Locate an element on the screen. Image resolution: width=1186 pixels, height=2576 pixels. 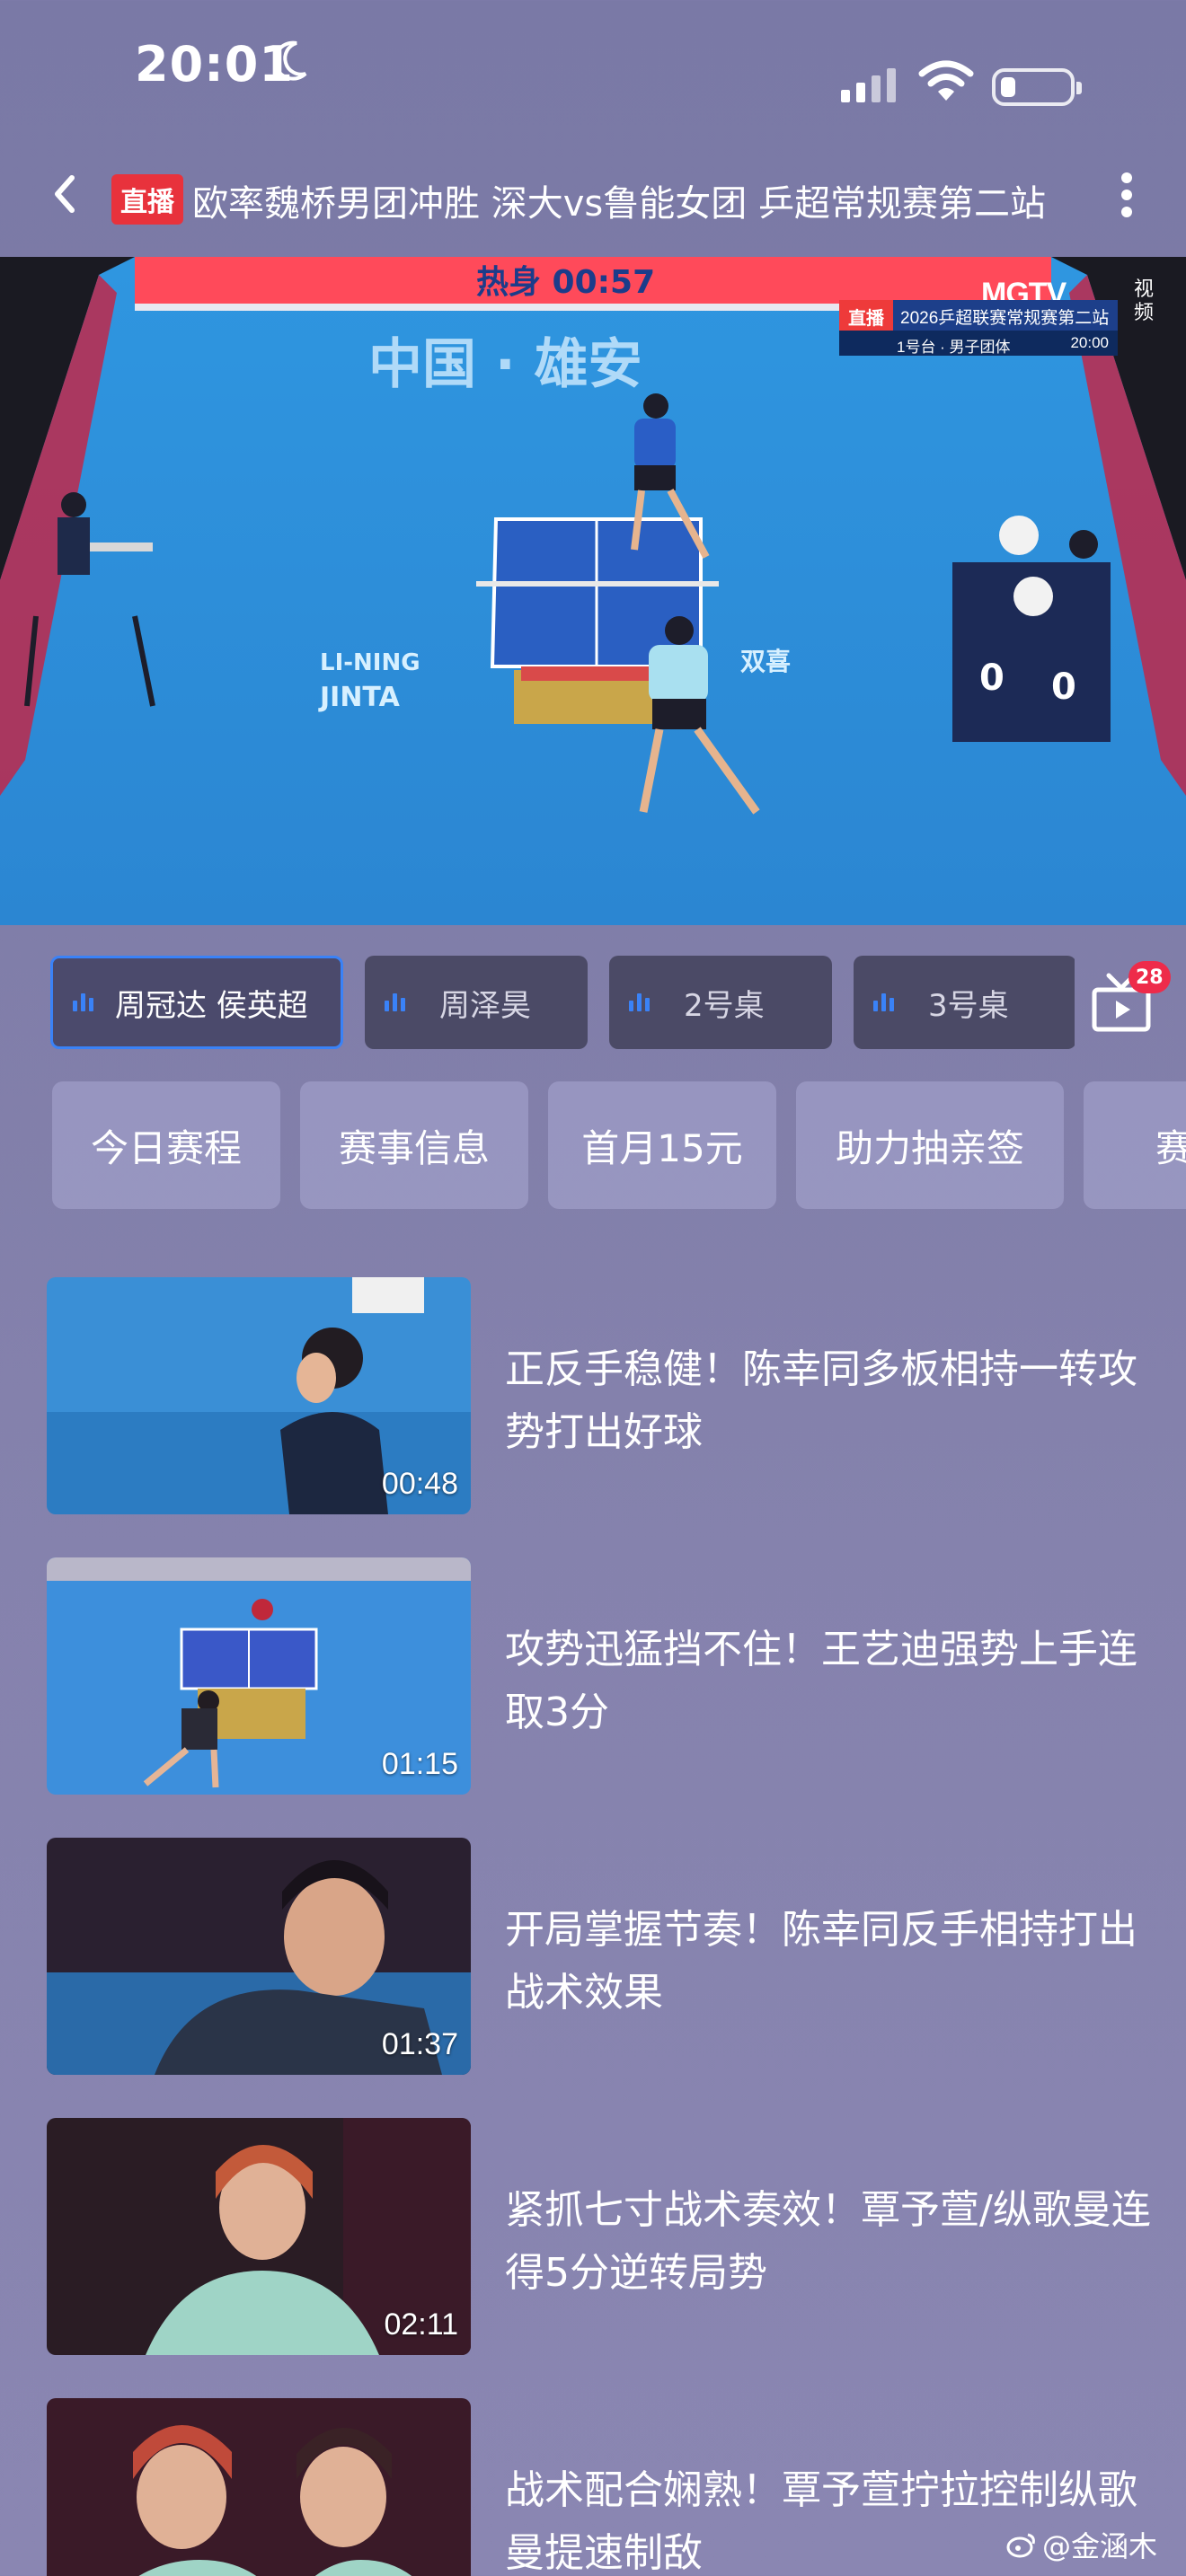
tag-pill-row: 今日赛程 赛事信息 首月15元 助力抽亲签 赛 is located at coordinates (619, 1145).